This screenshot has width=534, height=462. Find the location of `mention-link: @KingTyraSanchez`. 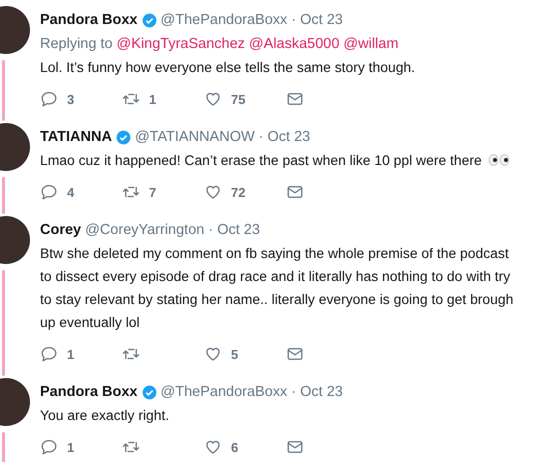

mention-link: @KingTyraSanchez is located at coordinates (180, 44).